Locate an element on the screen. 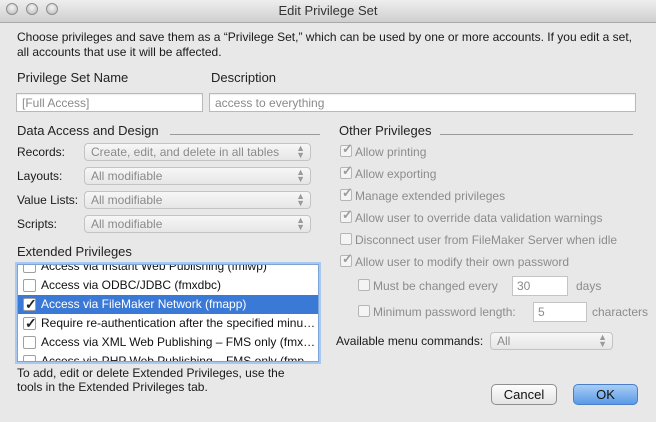 The image size is (656, 422). data-access-title: Data Access and Design is located at coordinates (88, 130).